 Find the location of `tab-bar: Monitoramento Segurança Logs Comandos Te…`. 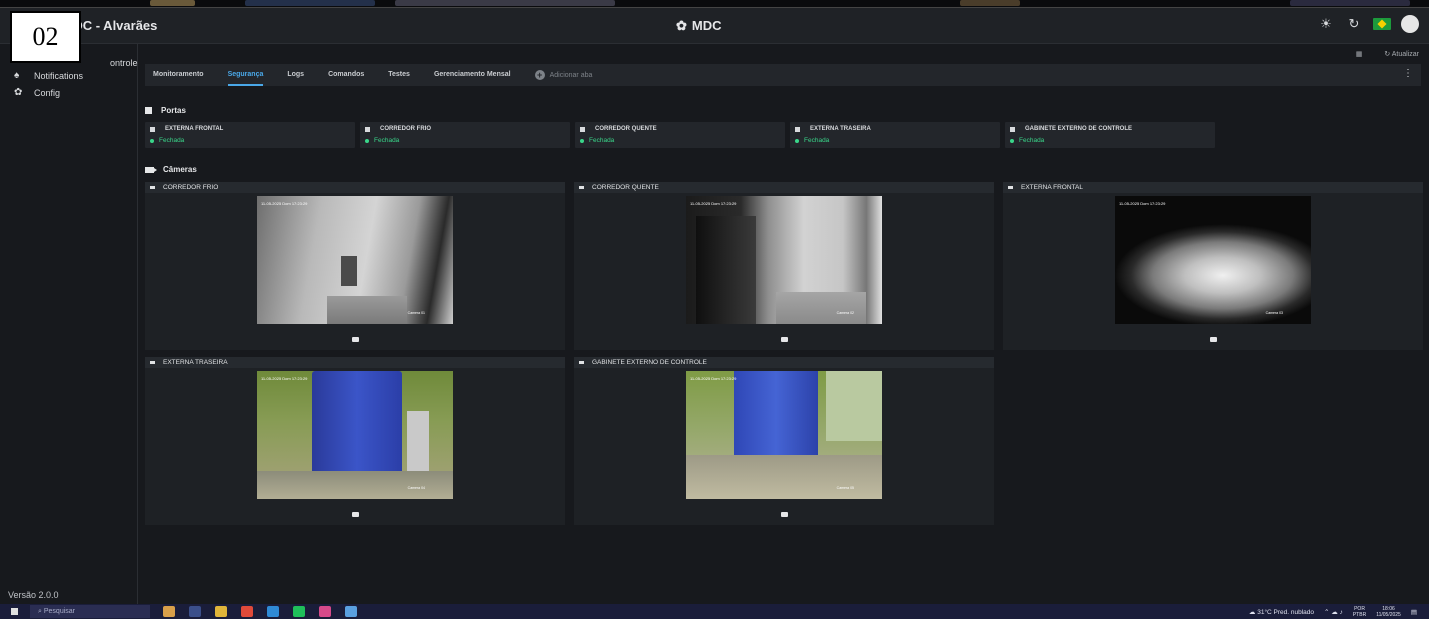

tab-bar: Monitoramento Segurança Logs Comandos Te… is located at coordinates (783, 75).